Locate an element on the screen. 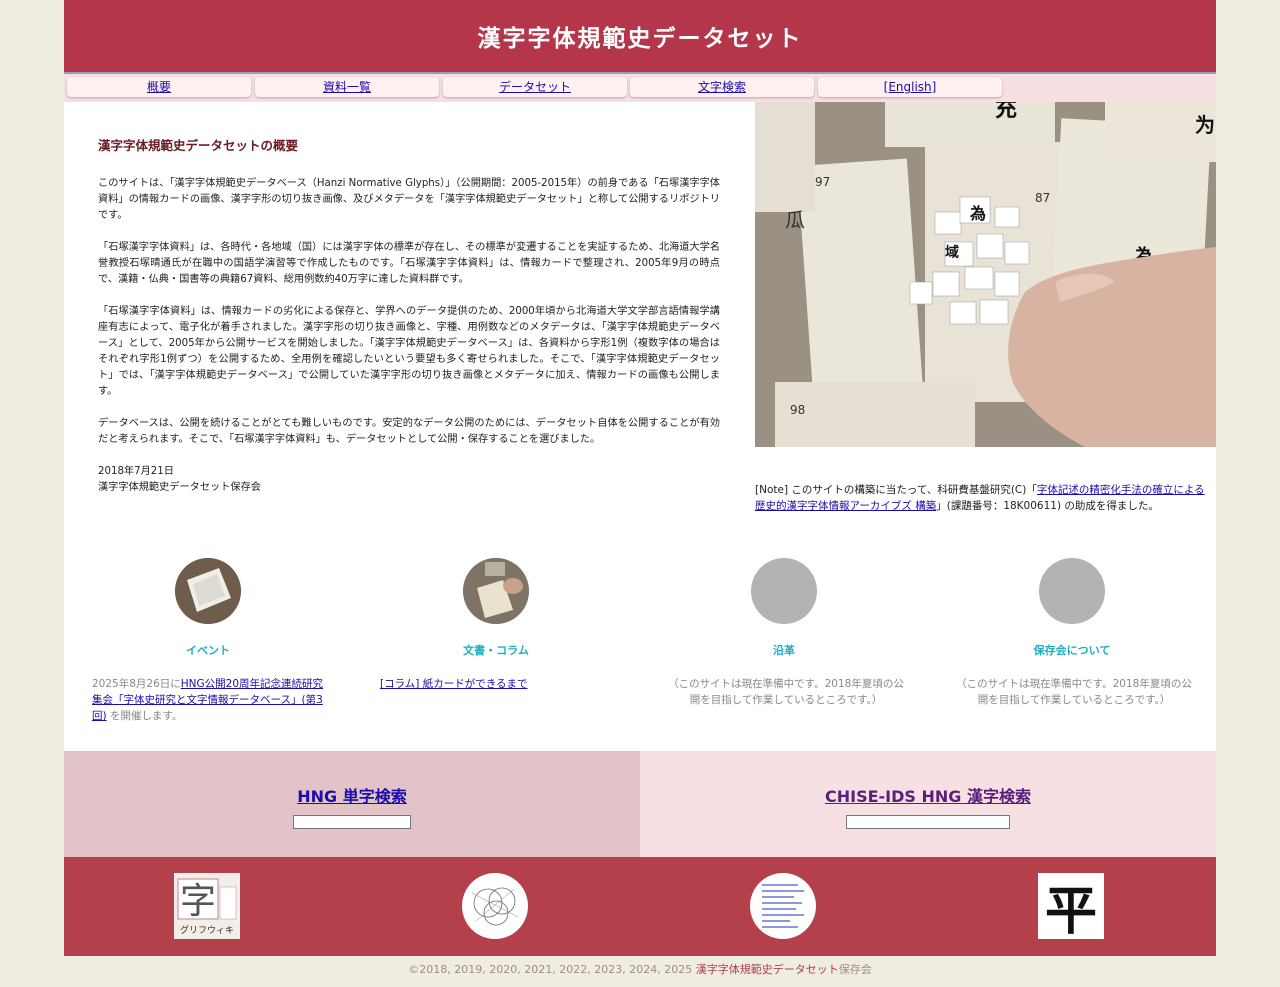 This screenshot has width=1280, height=987. list-document-art is located at coordinates (783, 906).